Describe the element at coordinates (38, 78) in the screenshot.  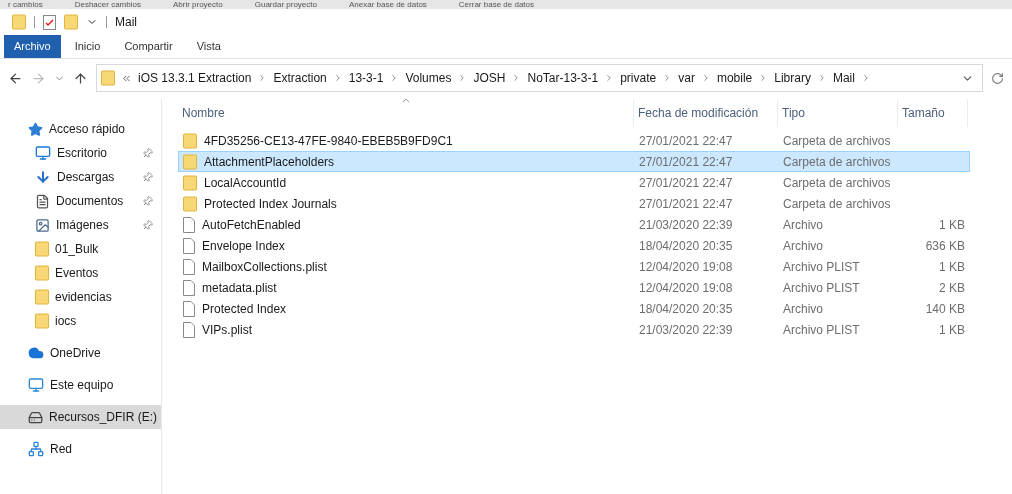
I see `forward-icon` at that location.